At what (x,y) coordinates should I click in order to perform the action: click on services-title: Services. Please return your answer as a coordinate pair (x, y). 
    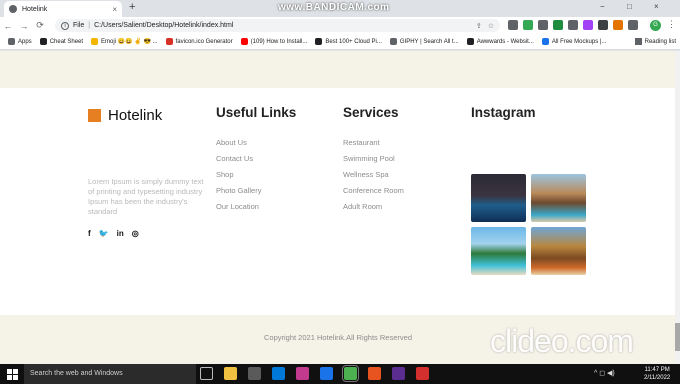
    Looking at the image, I should click on (371, 112).